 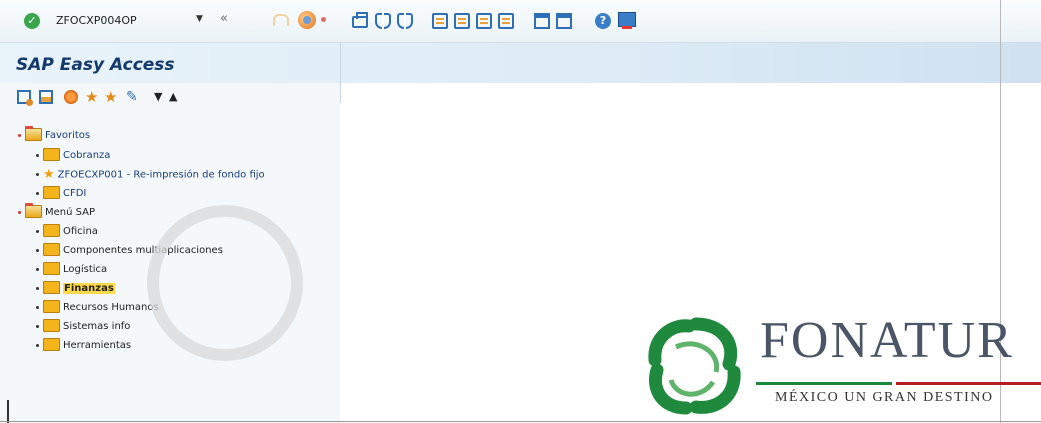 I want to click on tree-label: ZFOECXP001 - Re-impresión de fondo fijo, so click(x=161, y=175).